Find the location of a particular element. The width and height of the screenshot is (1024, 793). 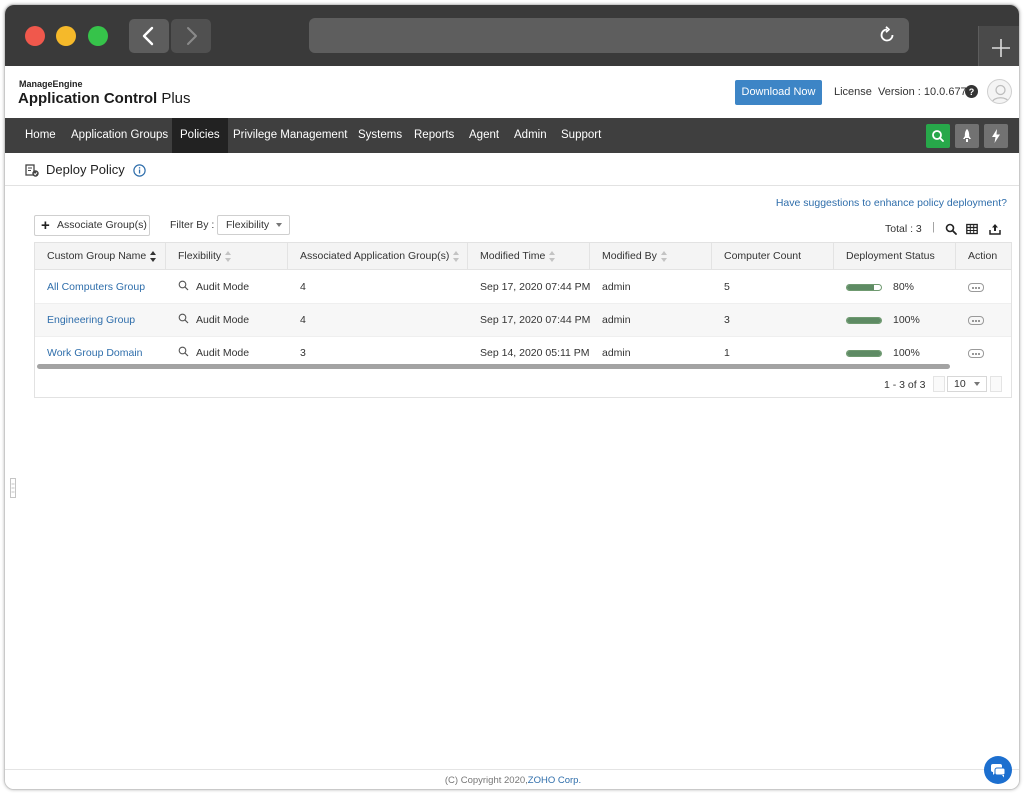

filter-by-select: Flexibility is located at coordinates (253, 225).